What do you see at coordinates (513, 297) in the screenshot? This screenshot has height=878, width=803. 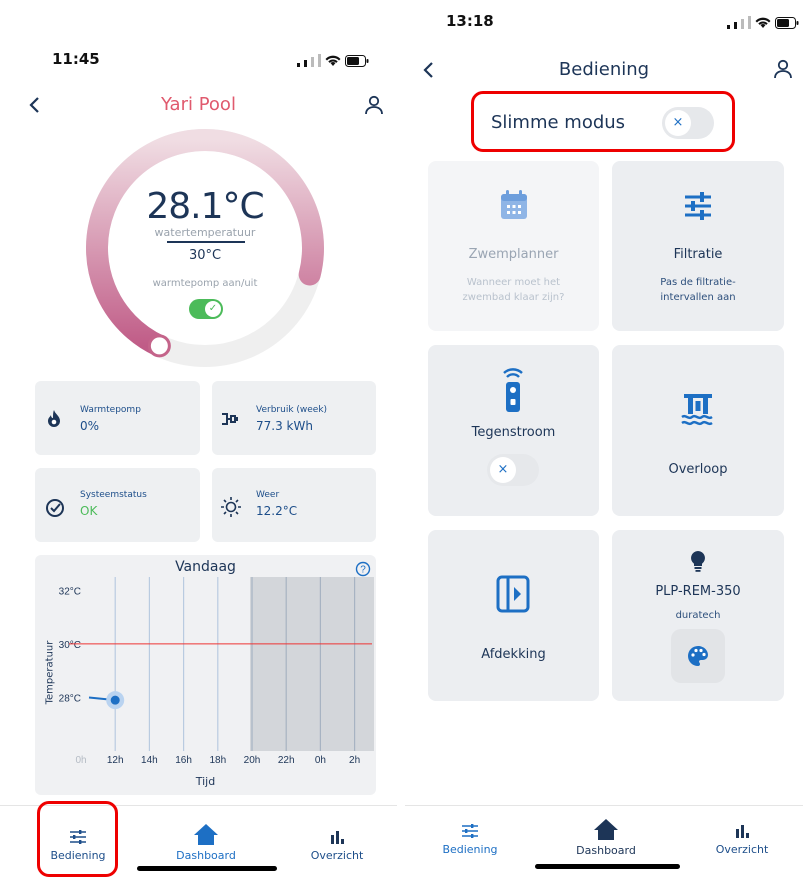 I see `tile-zwemplanner-sub2: zwembad klaar zijn?` at bounding box center [513, 297].